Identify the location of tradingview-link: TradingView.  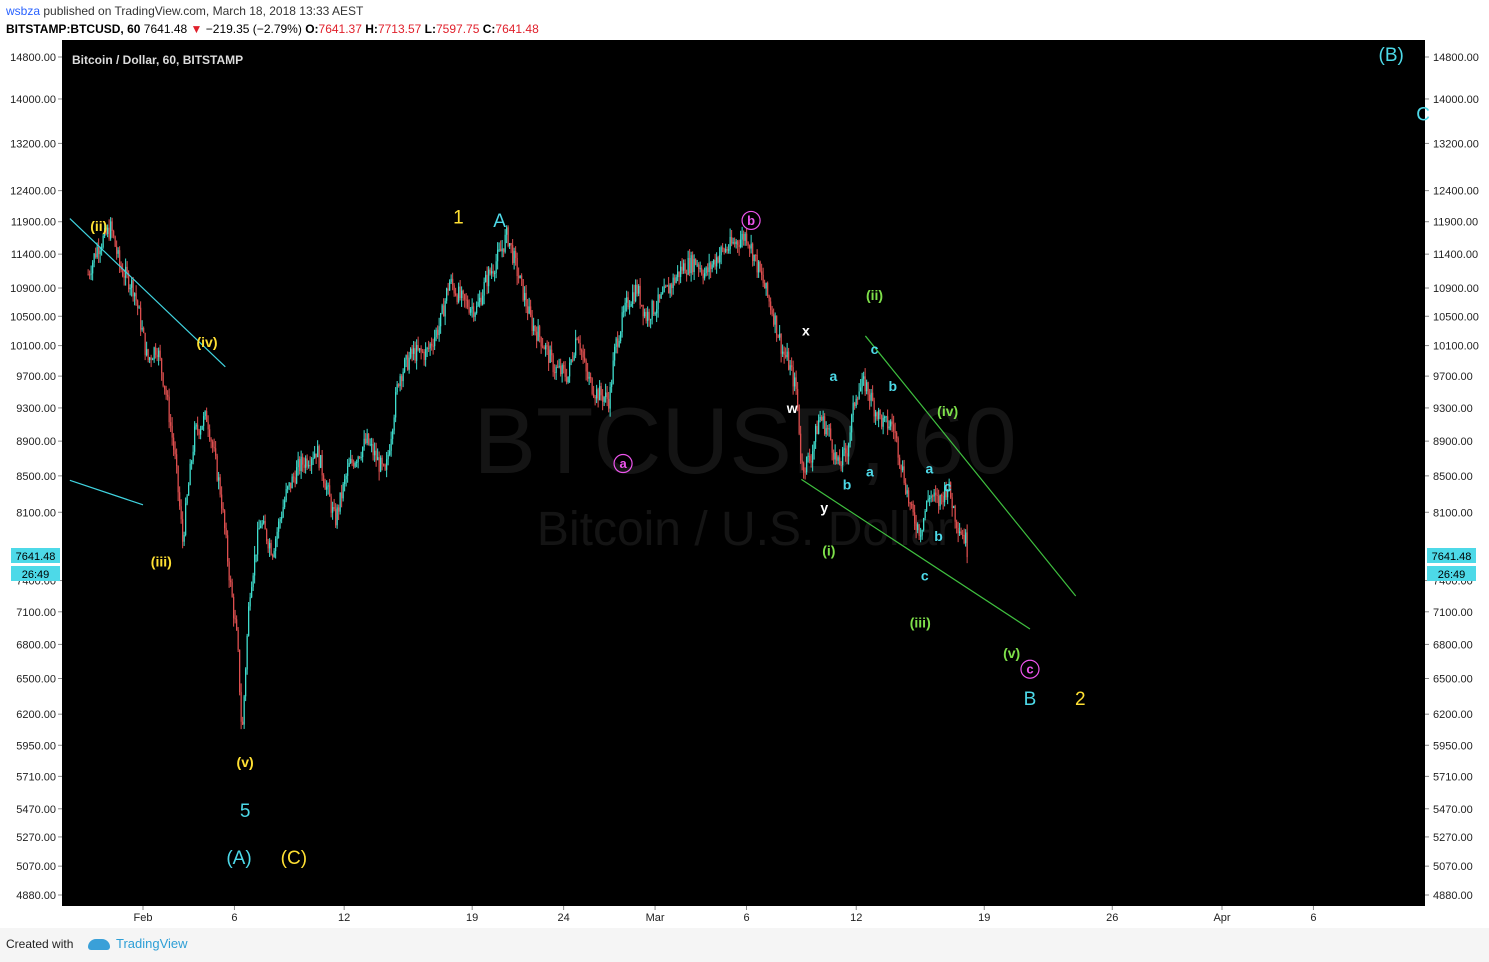
(138, 943).